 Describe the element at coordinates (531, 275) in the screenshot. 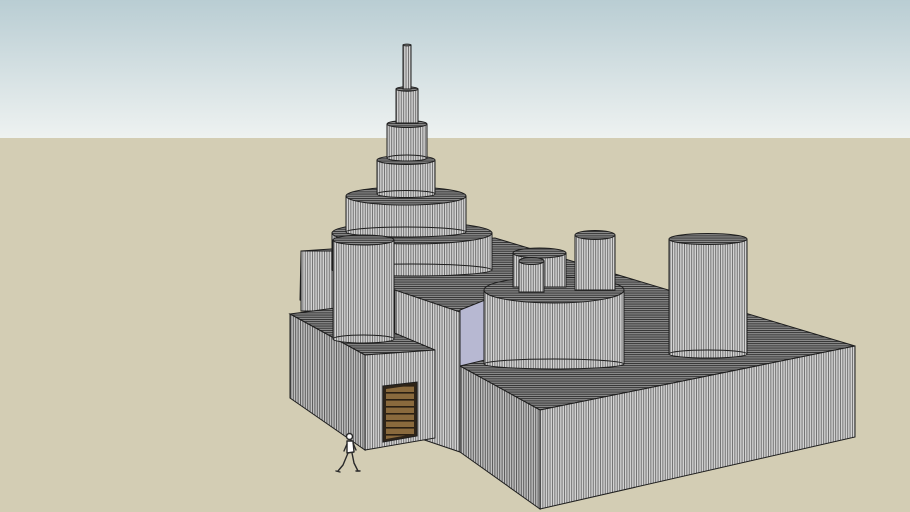

I see `drum-small-cylinder` at that location.